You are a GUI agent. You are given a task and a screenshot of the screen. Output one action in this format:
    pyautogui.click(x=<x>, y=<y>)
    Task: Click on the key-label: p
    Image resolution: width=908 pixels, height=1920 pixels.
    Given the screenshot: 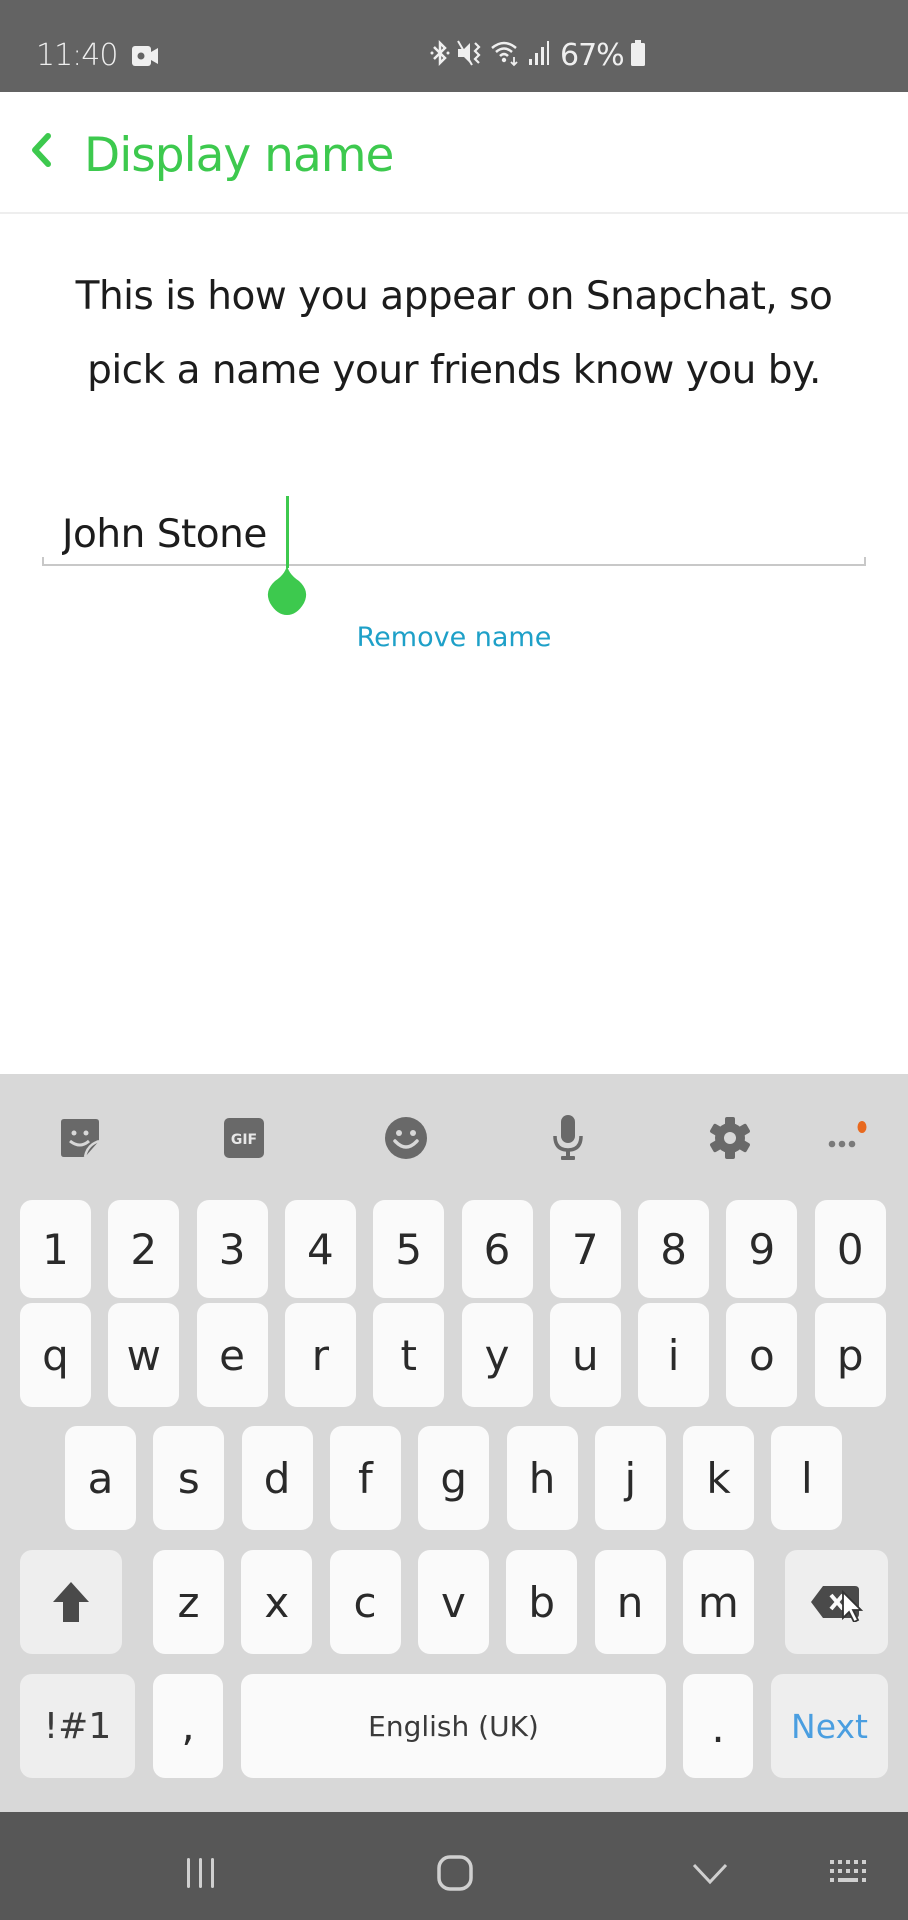 What is the action you would take?
    pyautogui.click(x=850, y=1355)
    